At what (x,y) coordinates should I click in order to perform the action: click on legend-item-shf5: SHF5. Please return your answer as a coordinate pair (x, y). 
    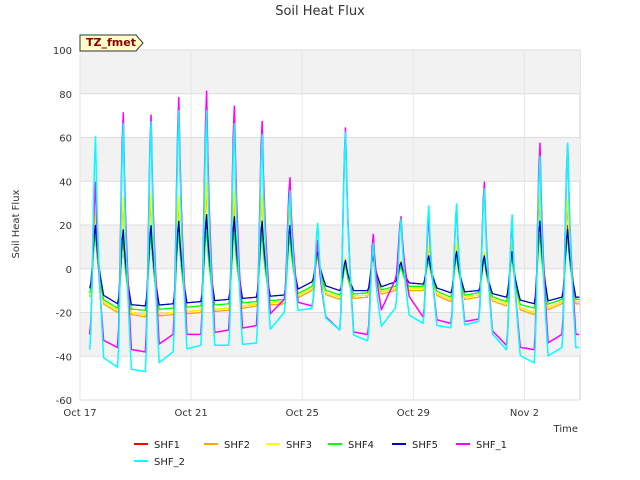
    Looking at the image, I should click on (415, 445).